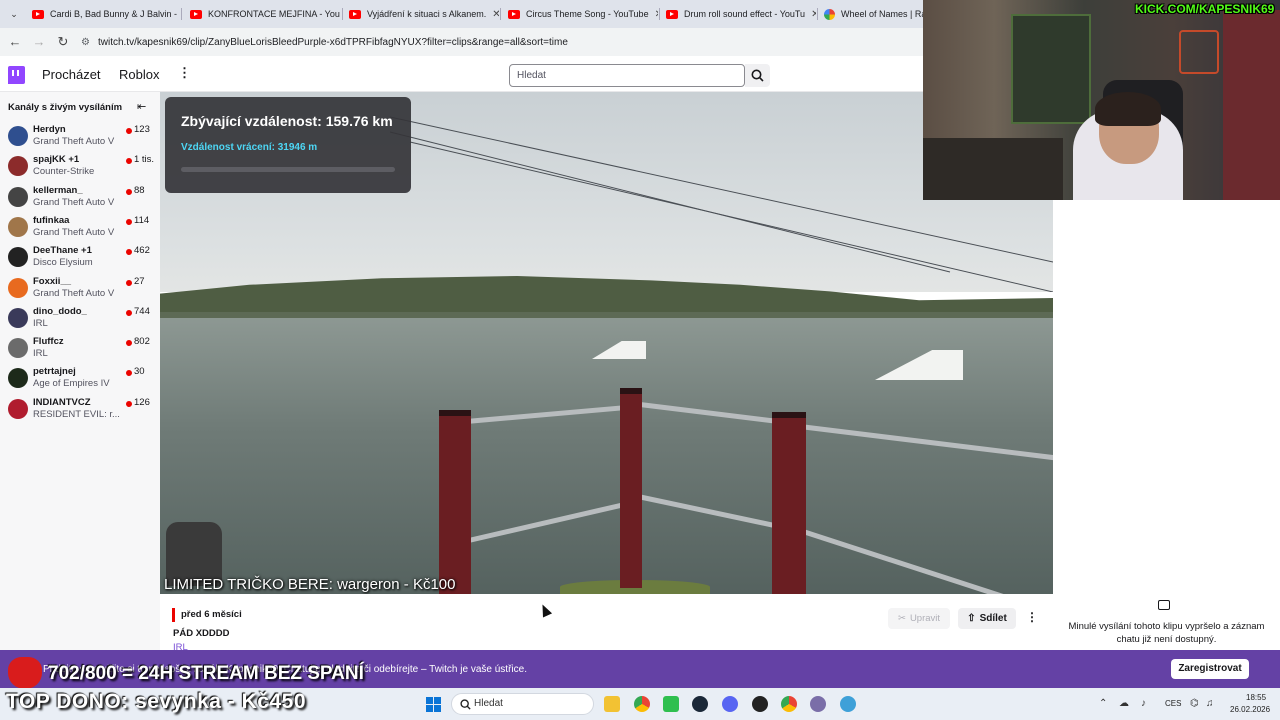 The height and width of the screenshot is (720, 1280). Describe the element at coordinates (987, 618) in the screenshot. I see `share-button: ⇧ Sdílet` at that location.